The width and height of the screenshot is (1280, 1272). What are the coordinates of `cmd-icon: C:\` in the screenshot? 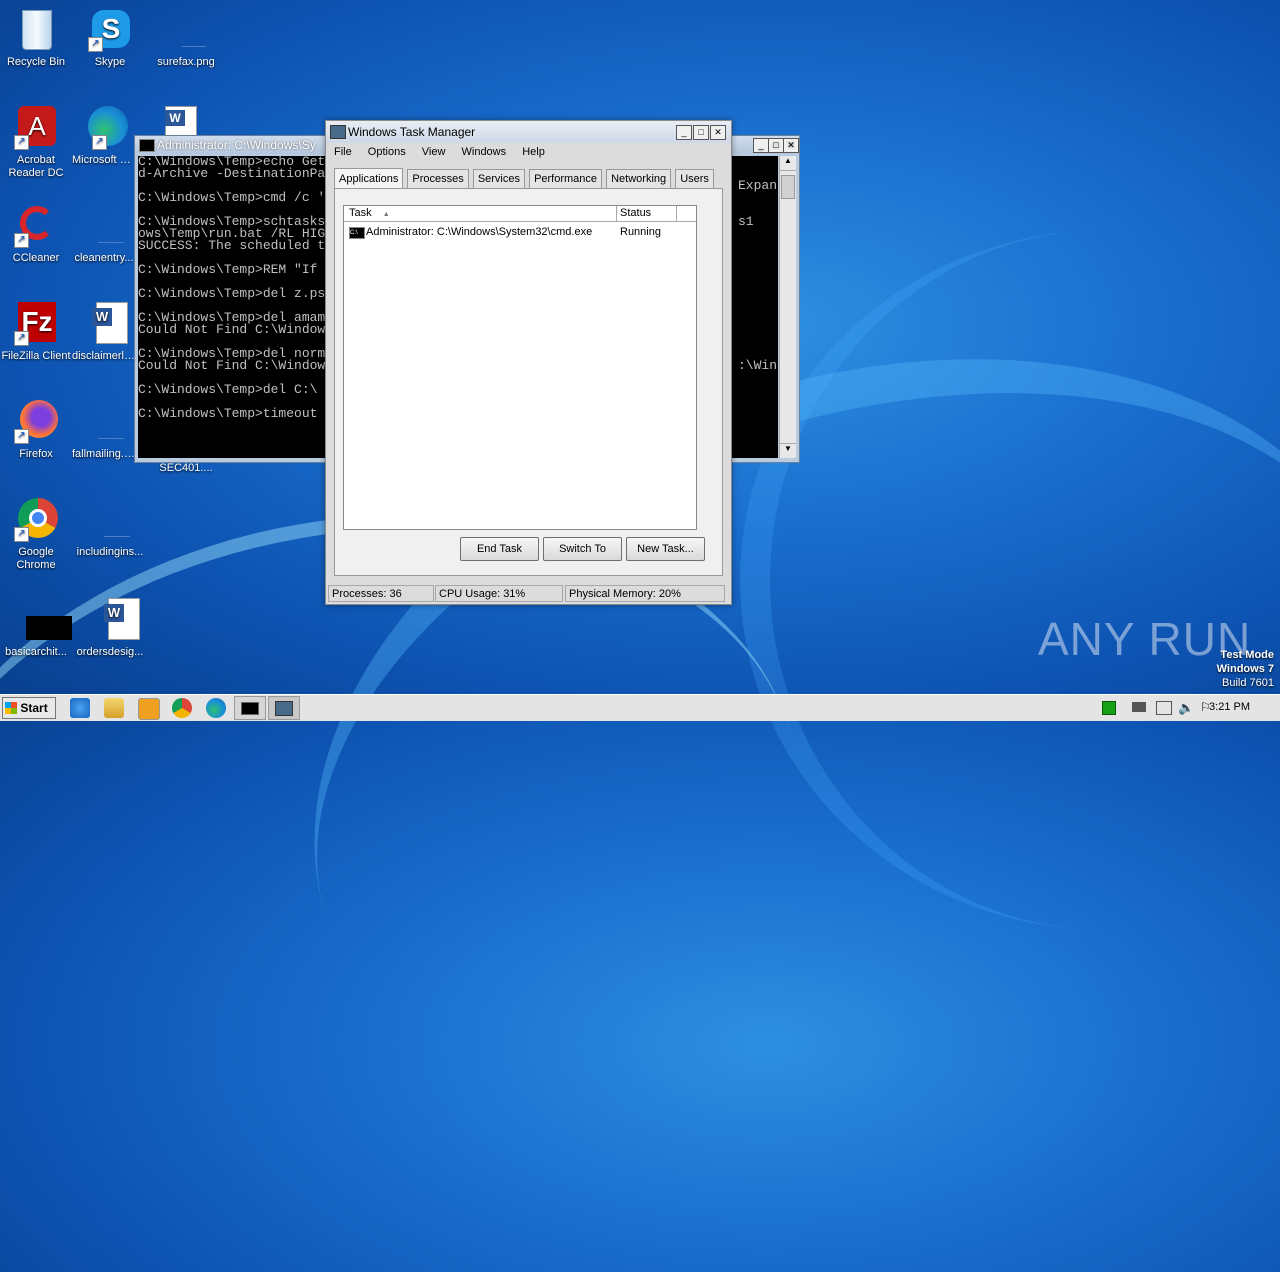 It's located at (357, 233).